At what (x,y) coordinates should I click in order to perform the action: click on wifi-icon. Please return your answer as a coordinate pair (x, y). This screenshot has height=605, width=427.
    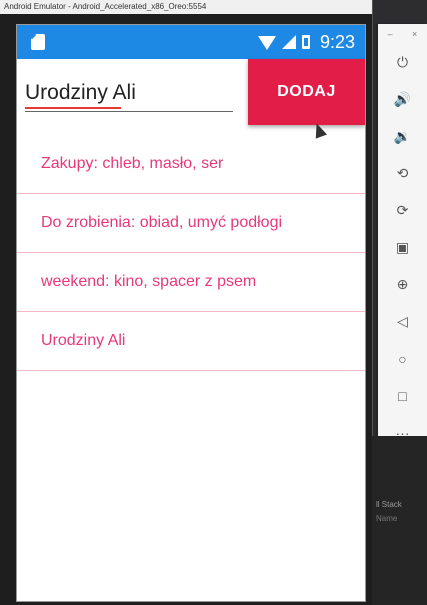
    Looking at the image, I should click on (266, 43).